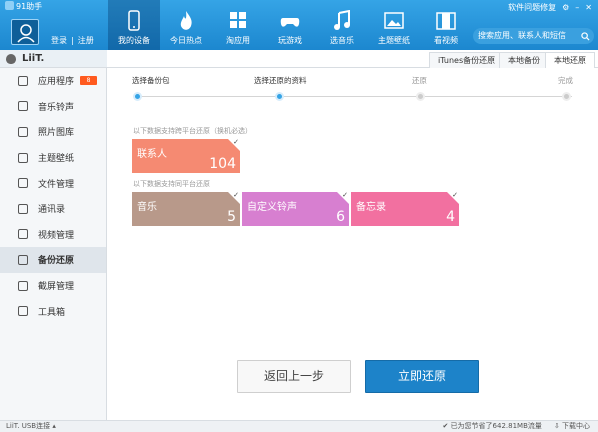  What do you see at coordinates (23, 157) in the screenshot?
I see `wallpaper-icon` at bounding box center [23, 157].